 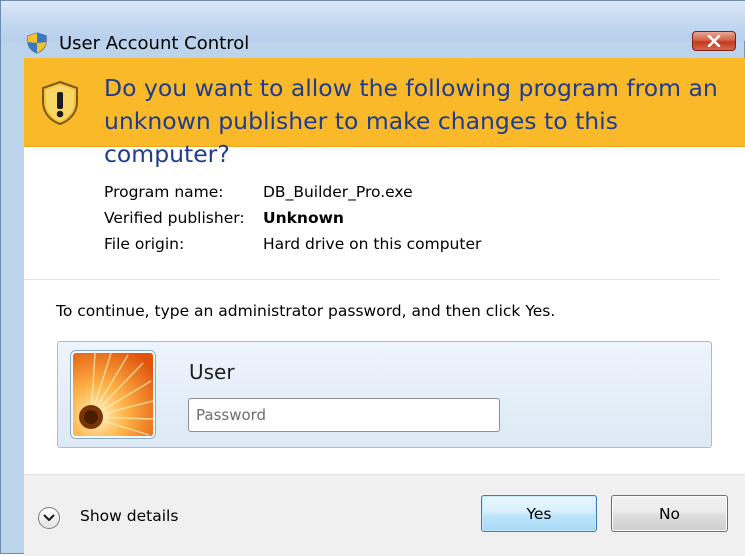 I want to click on window-title: User Account Control, so click(x=154, y=43).